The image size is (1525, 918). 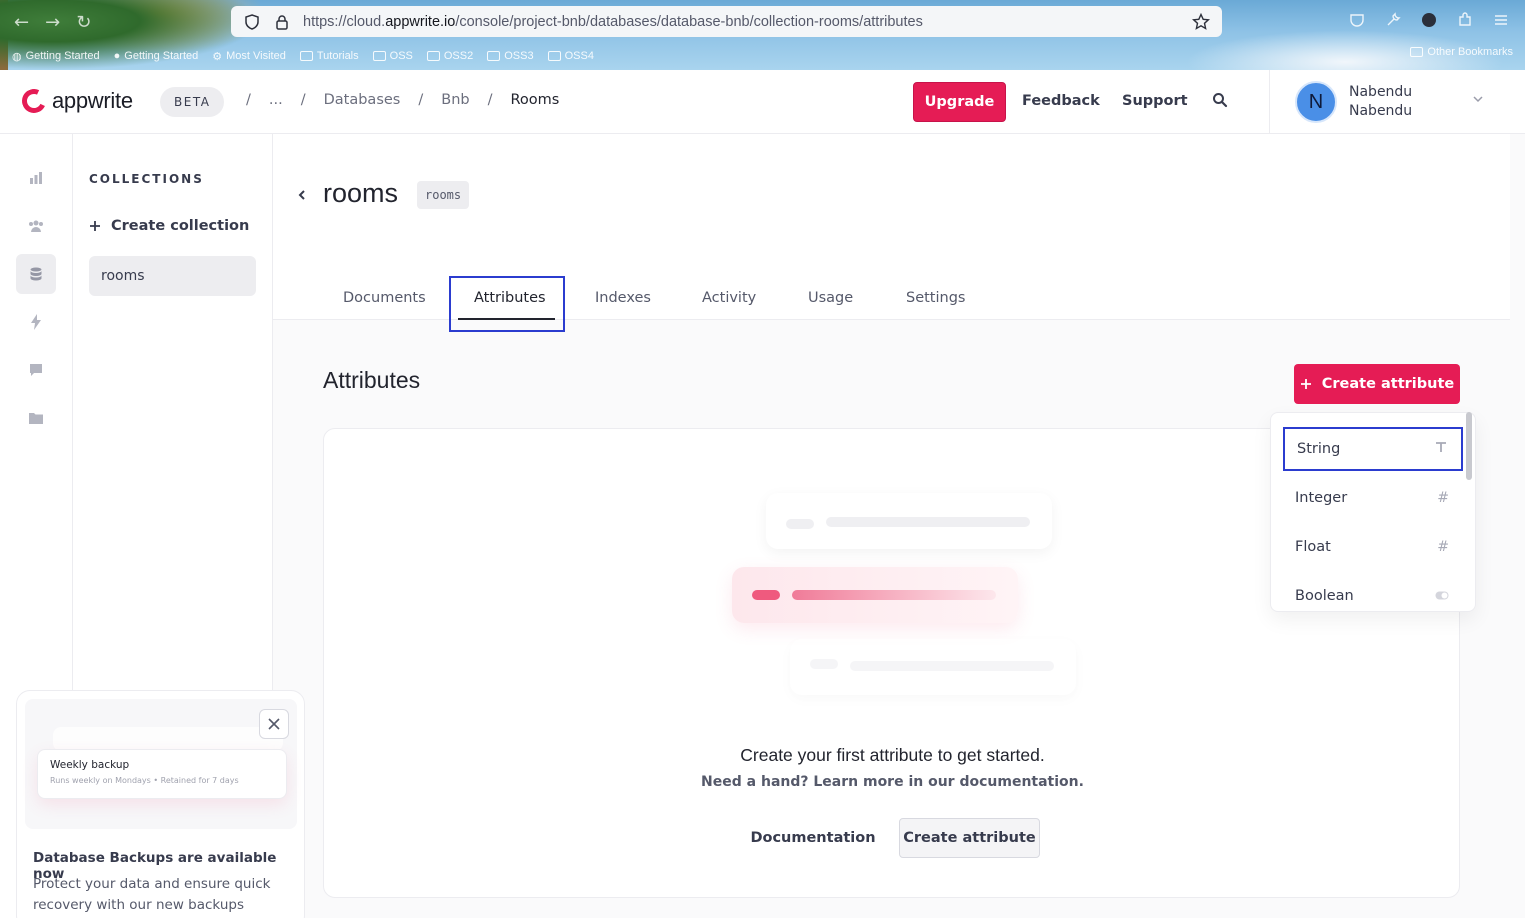 I want to click on text-icon, so click(x=1441, y=449).